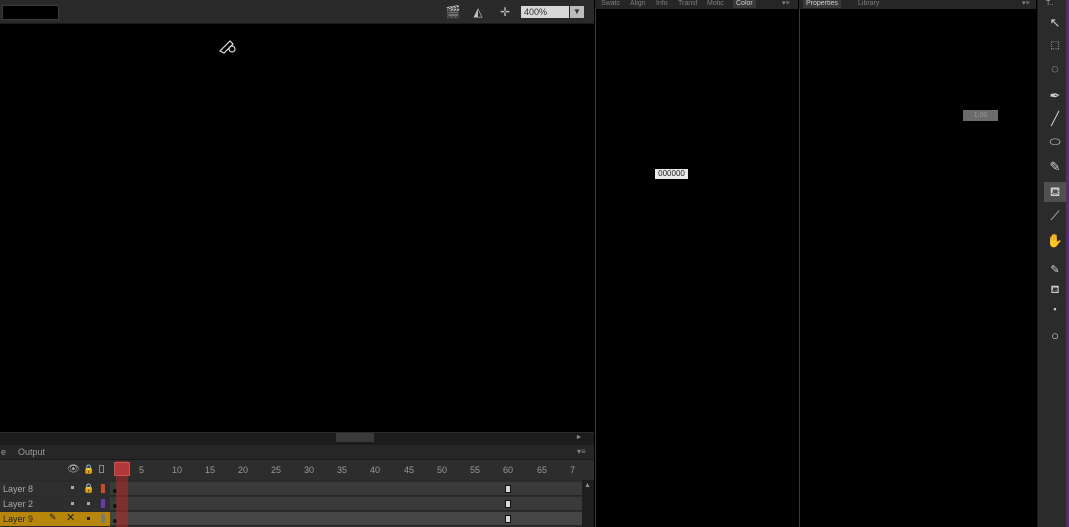 The image size is (1069, 527). What do you see at coordinates (70, 517) in the screenshot?
I see `close-icon: ✕` at bounding box center [70, 517].